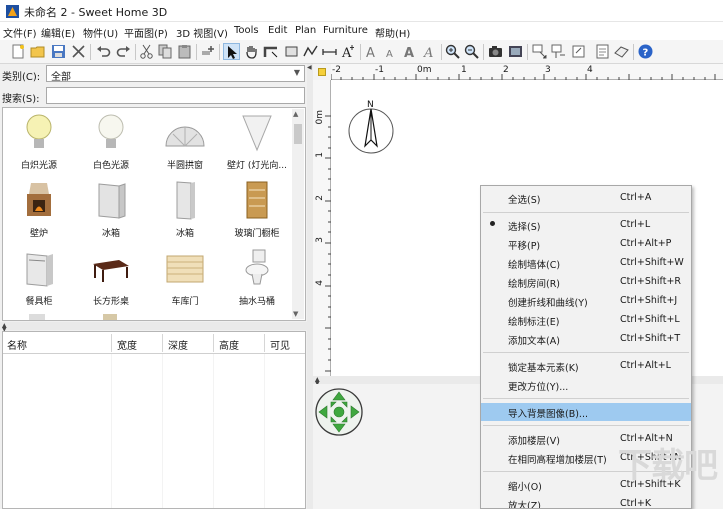  I want to click on zoom-out-icon, so click(471, 51).